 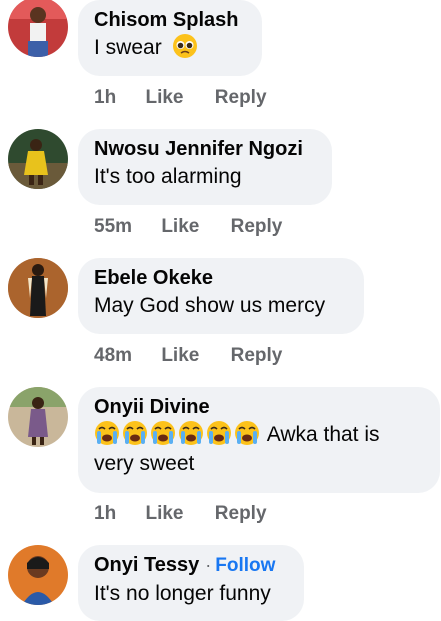 I want to click on comment-bubble: Onyi Tessy · Follow It's no longer funny, so click(x=191, y=583).